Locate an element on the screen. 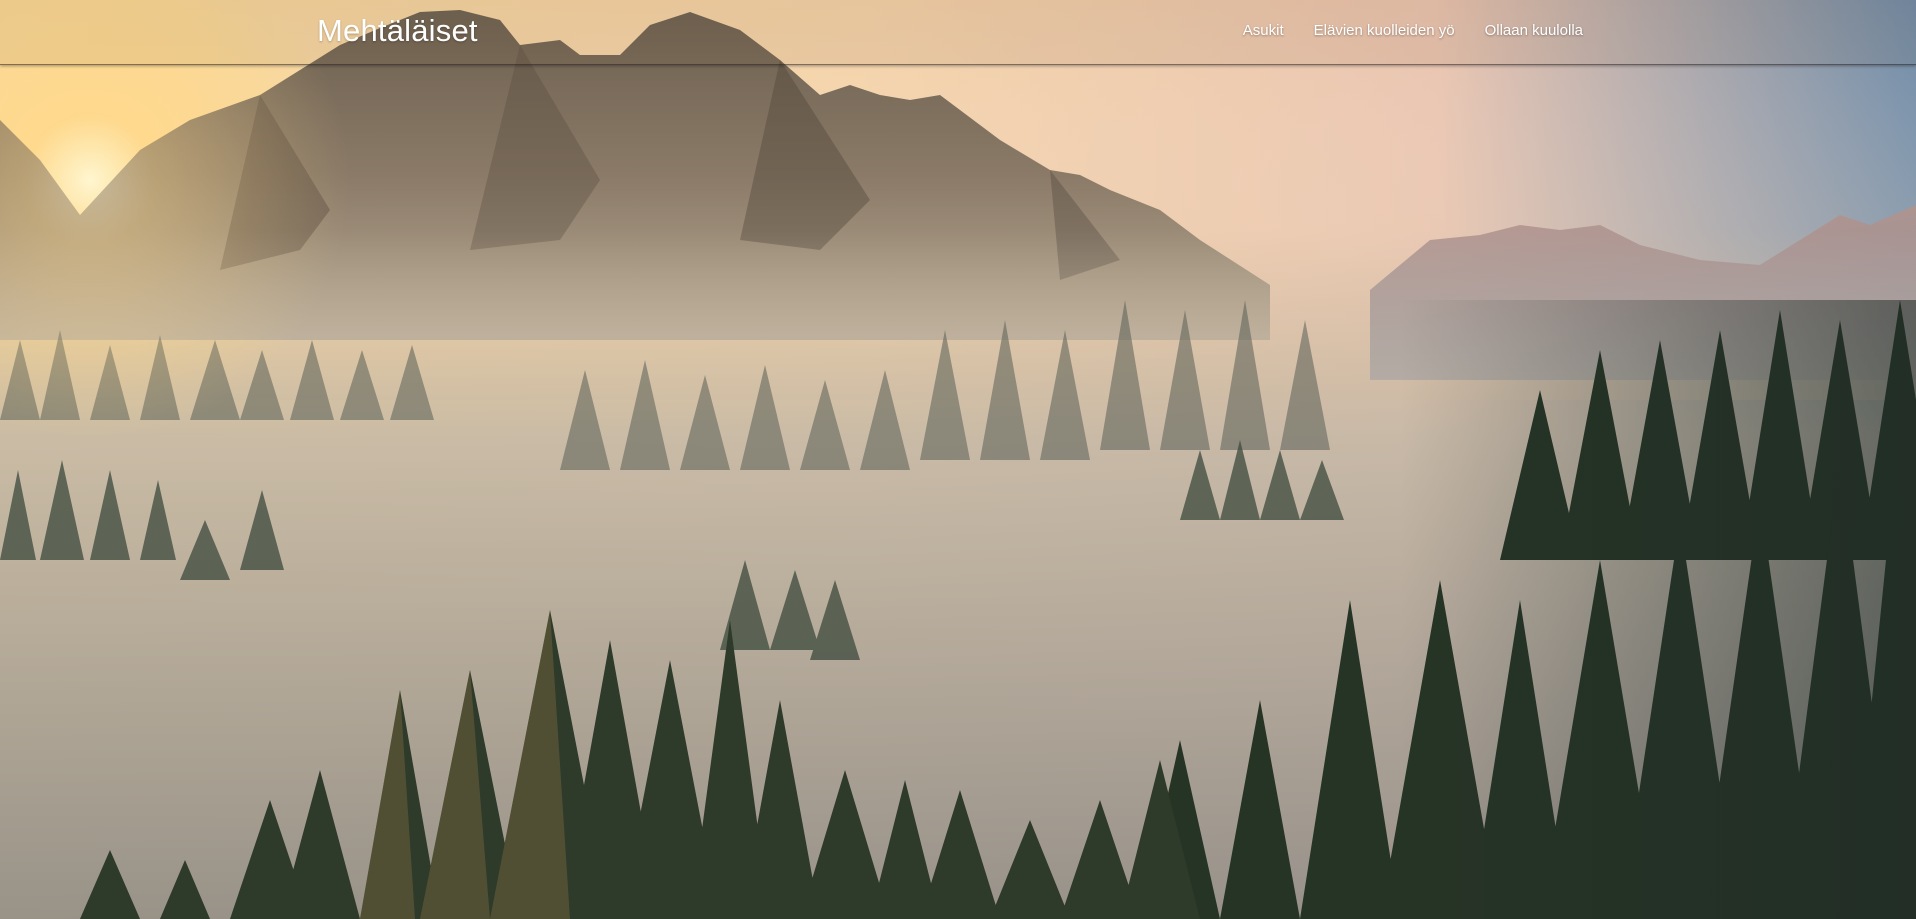 This screenshot has width=1916, height=919. nav-link-asukit: Asukit is located at coordinates (1263, 30).